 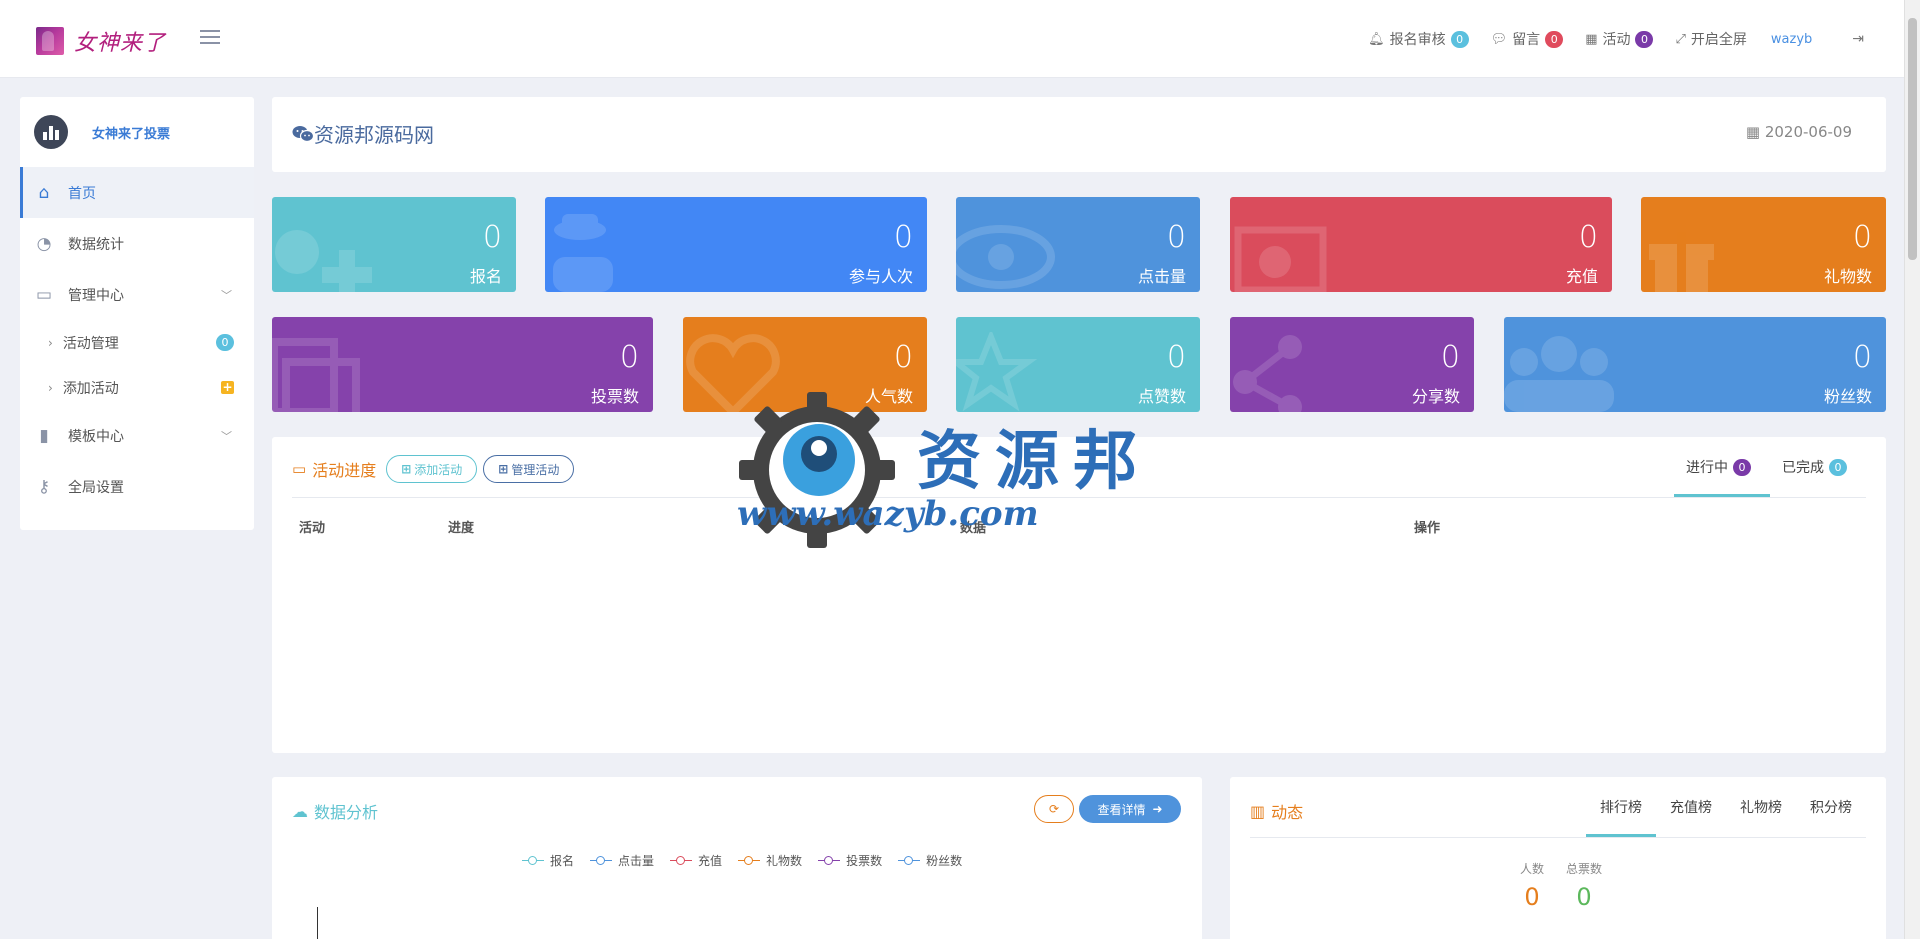 I want to click on refresh-icon: ⟳, so click(x=1054, y=809).